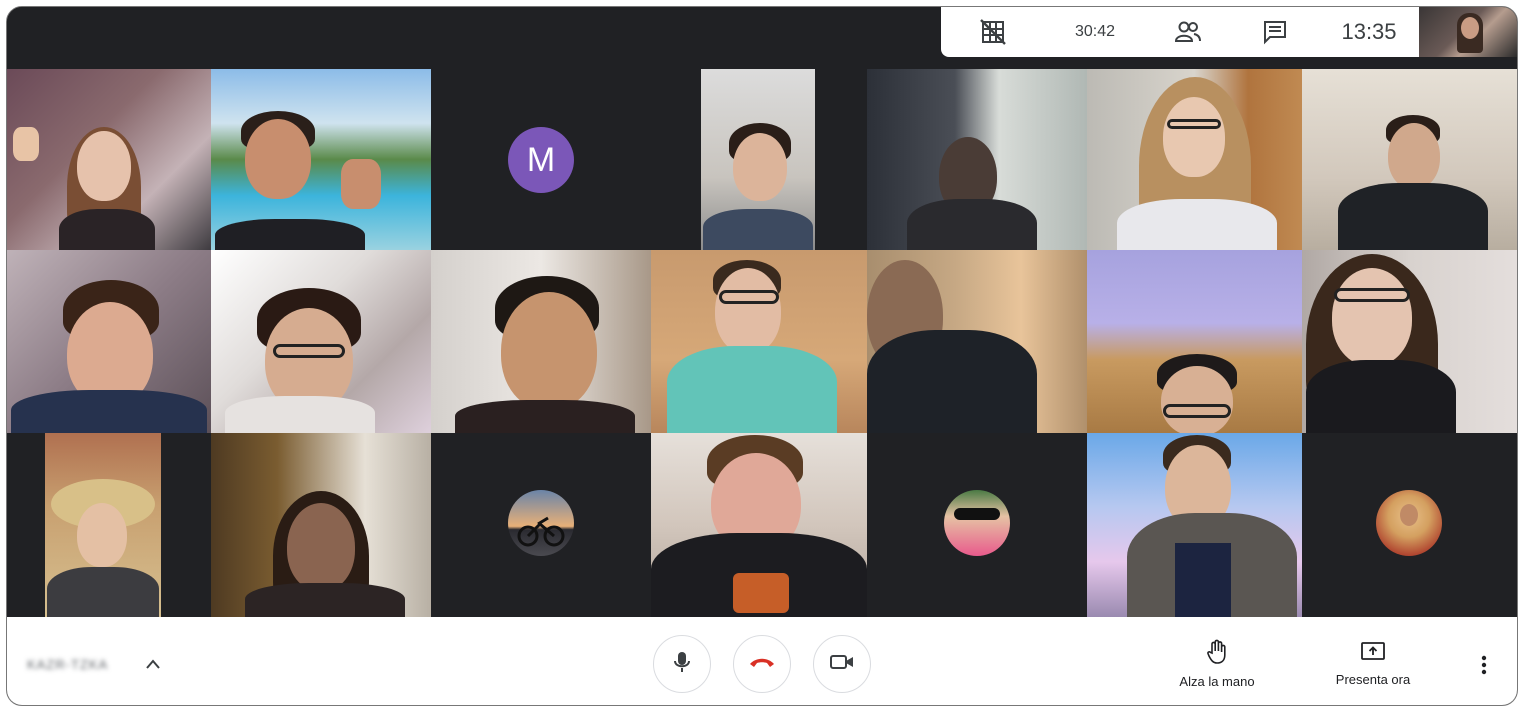 This screenshot has height=710, width=1522. What do you see at coordinates (1484, 667) in the screenshot?
I see `more-options-icon` at bounding box center [1484, 667].